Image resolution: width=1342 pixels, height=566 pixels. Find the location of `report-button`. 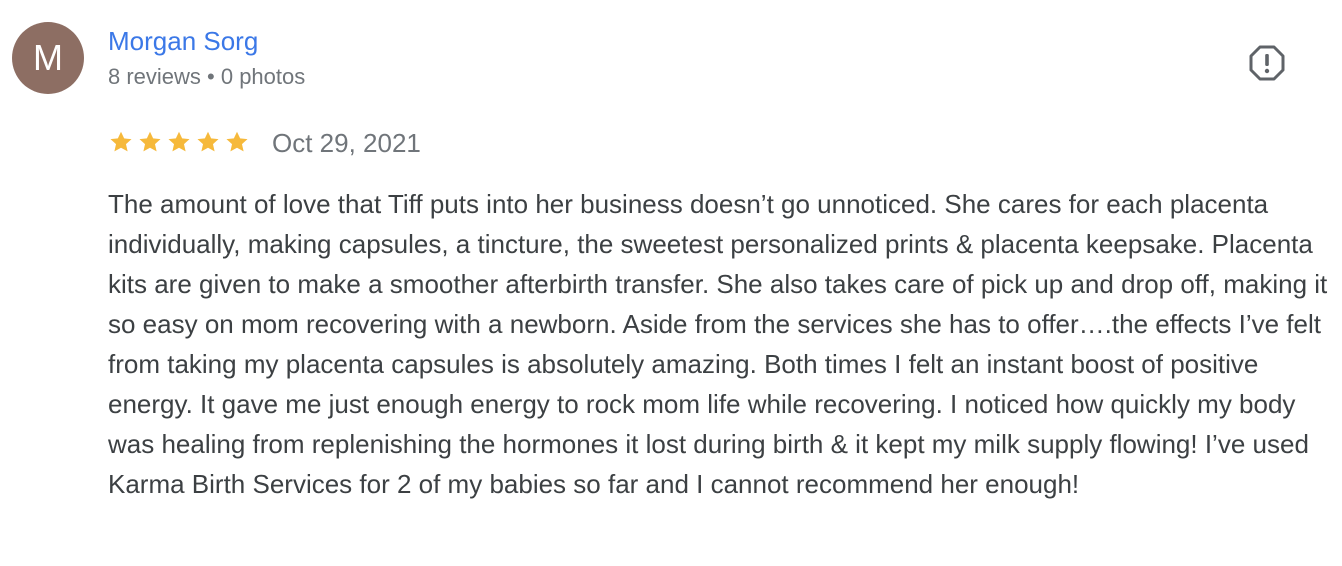

report-button is located at coordinates (1267, 63).